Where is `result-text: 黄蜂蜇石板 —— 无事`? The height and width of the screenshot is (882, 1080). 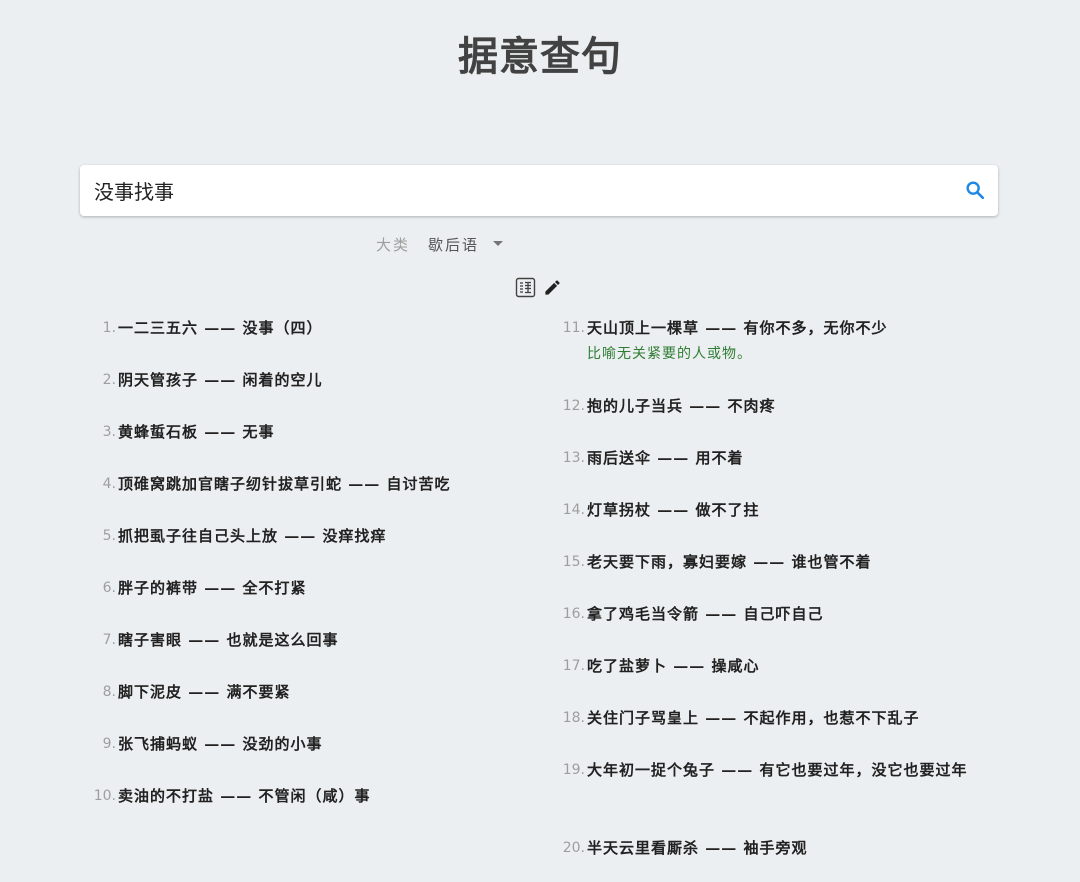
result-text: 黄蜂蜇石板 —— 无事 is located at coordinates (196, 432).